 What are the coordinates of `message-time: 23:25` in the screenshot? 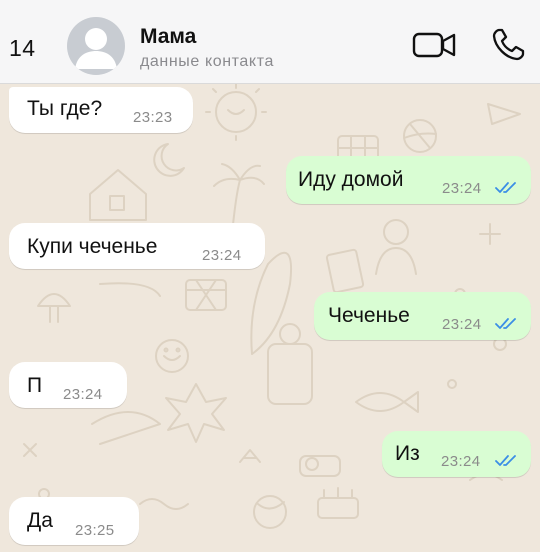 It's located at (95, 530).